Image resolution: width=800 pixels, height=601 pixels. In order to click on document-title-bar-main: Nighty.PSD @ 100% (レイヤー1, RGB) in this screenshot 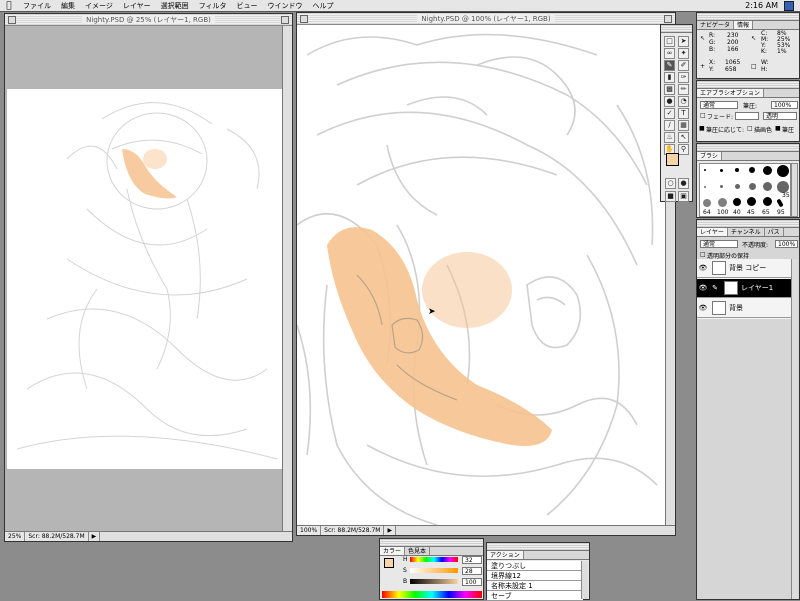, I will do `click(486, 19)`.